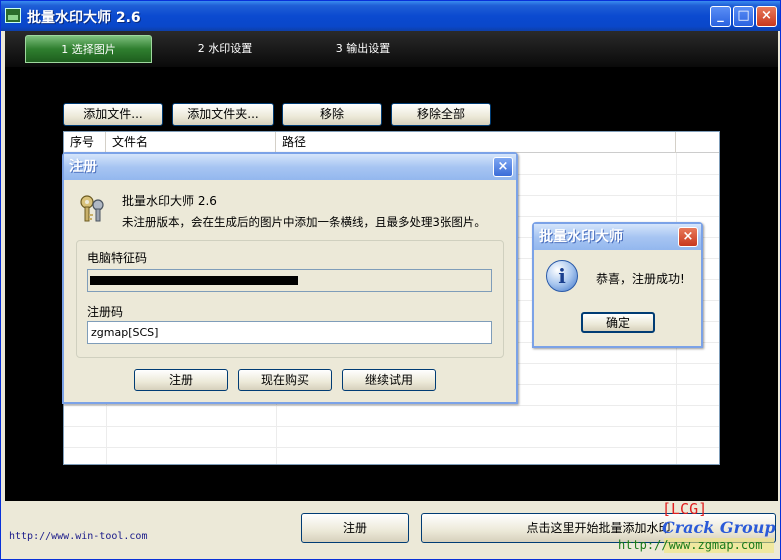  Describe the element at coordinates (719, 527) in the screenshot. I see `watermark-crack-group: Crack Group` at that location.